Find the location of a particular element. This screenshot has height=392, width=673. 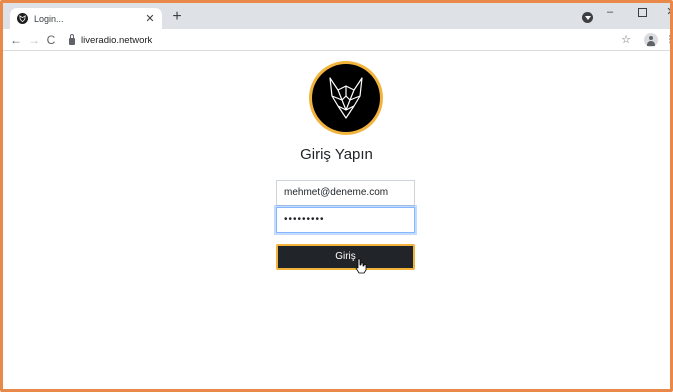

wolf-logo is located at coordinates (346, 98).